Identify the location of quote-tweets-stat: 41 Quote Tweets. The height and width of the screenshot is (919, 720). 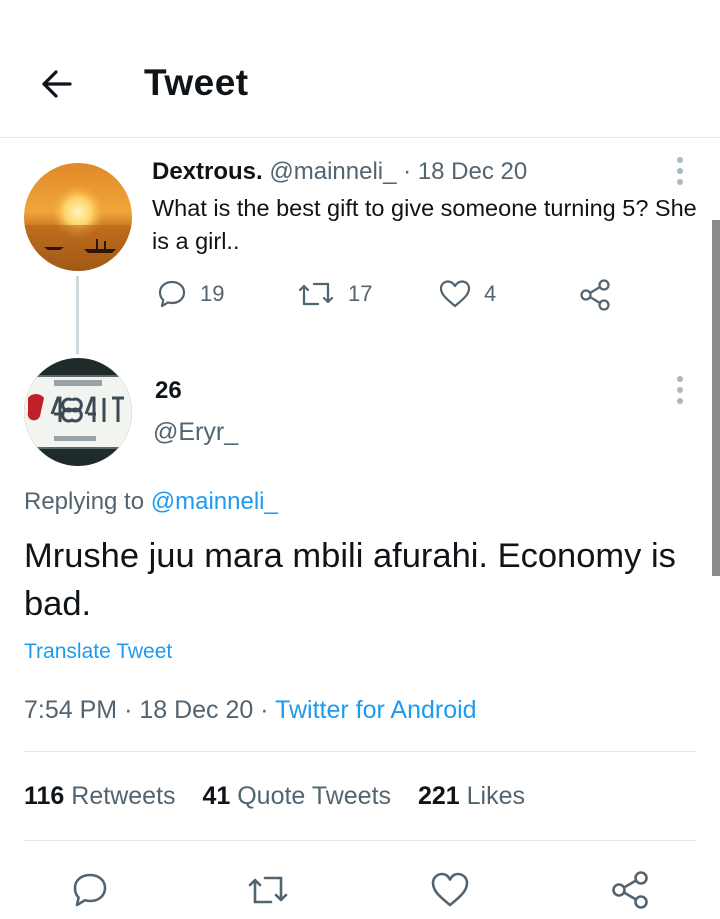
(300, 796).